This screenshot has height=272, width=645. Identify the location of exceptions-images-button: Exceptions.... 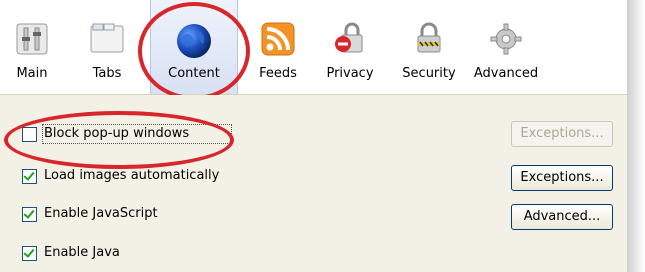
(562, 178).